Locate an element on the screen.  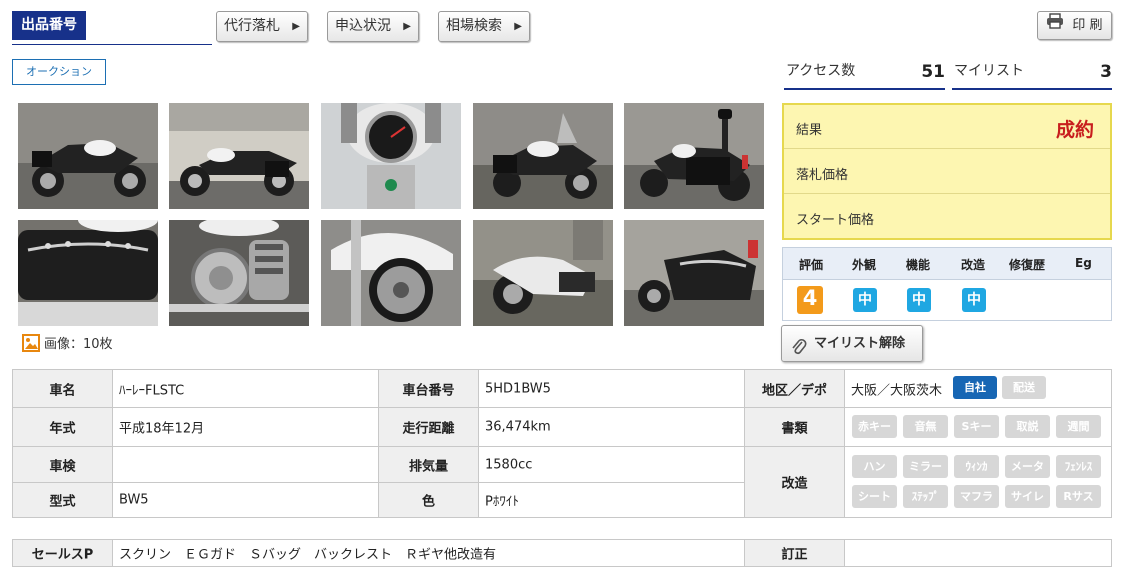
mylist-count: マイリスト 3 is located at coordinates (1032, 74).